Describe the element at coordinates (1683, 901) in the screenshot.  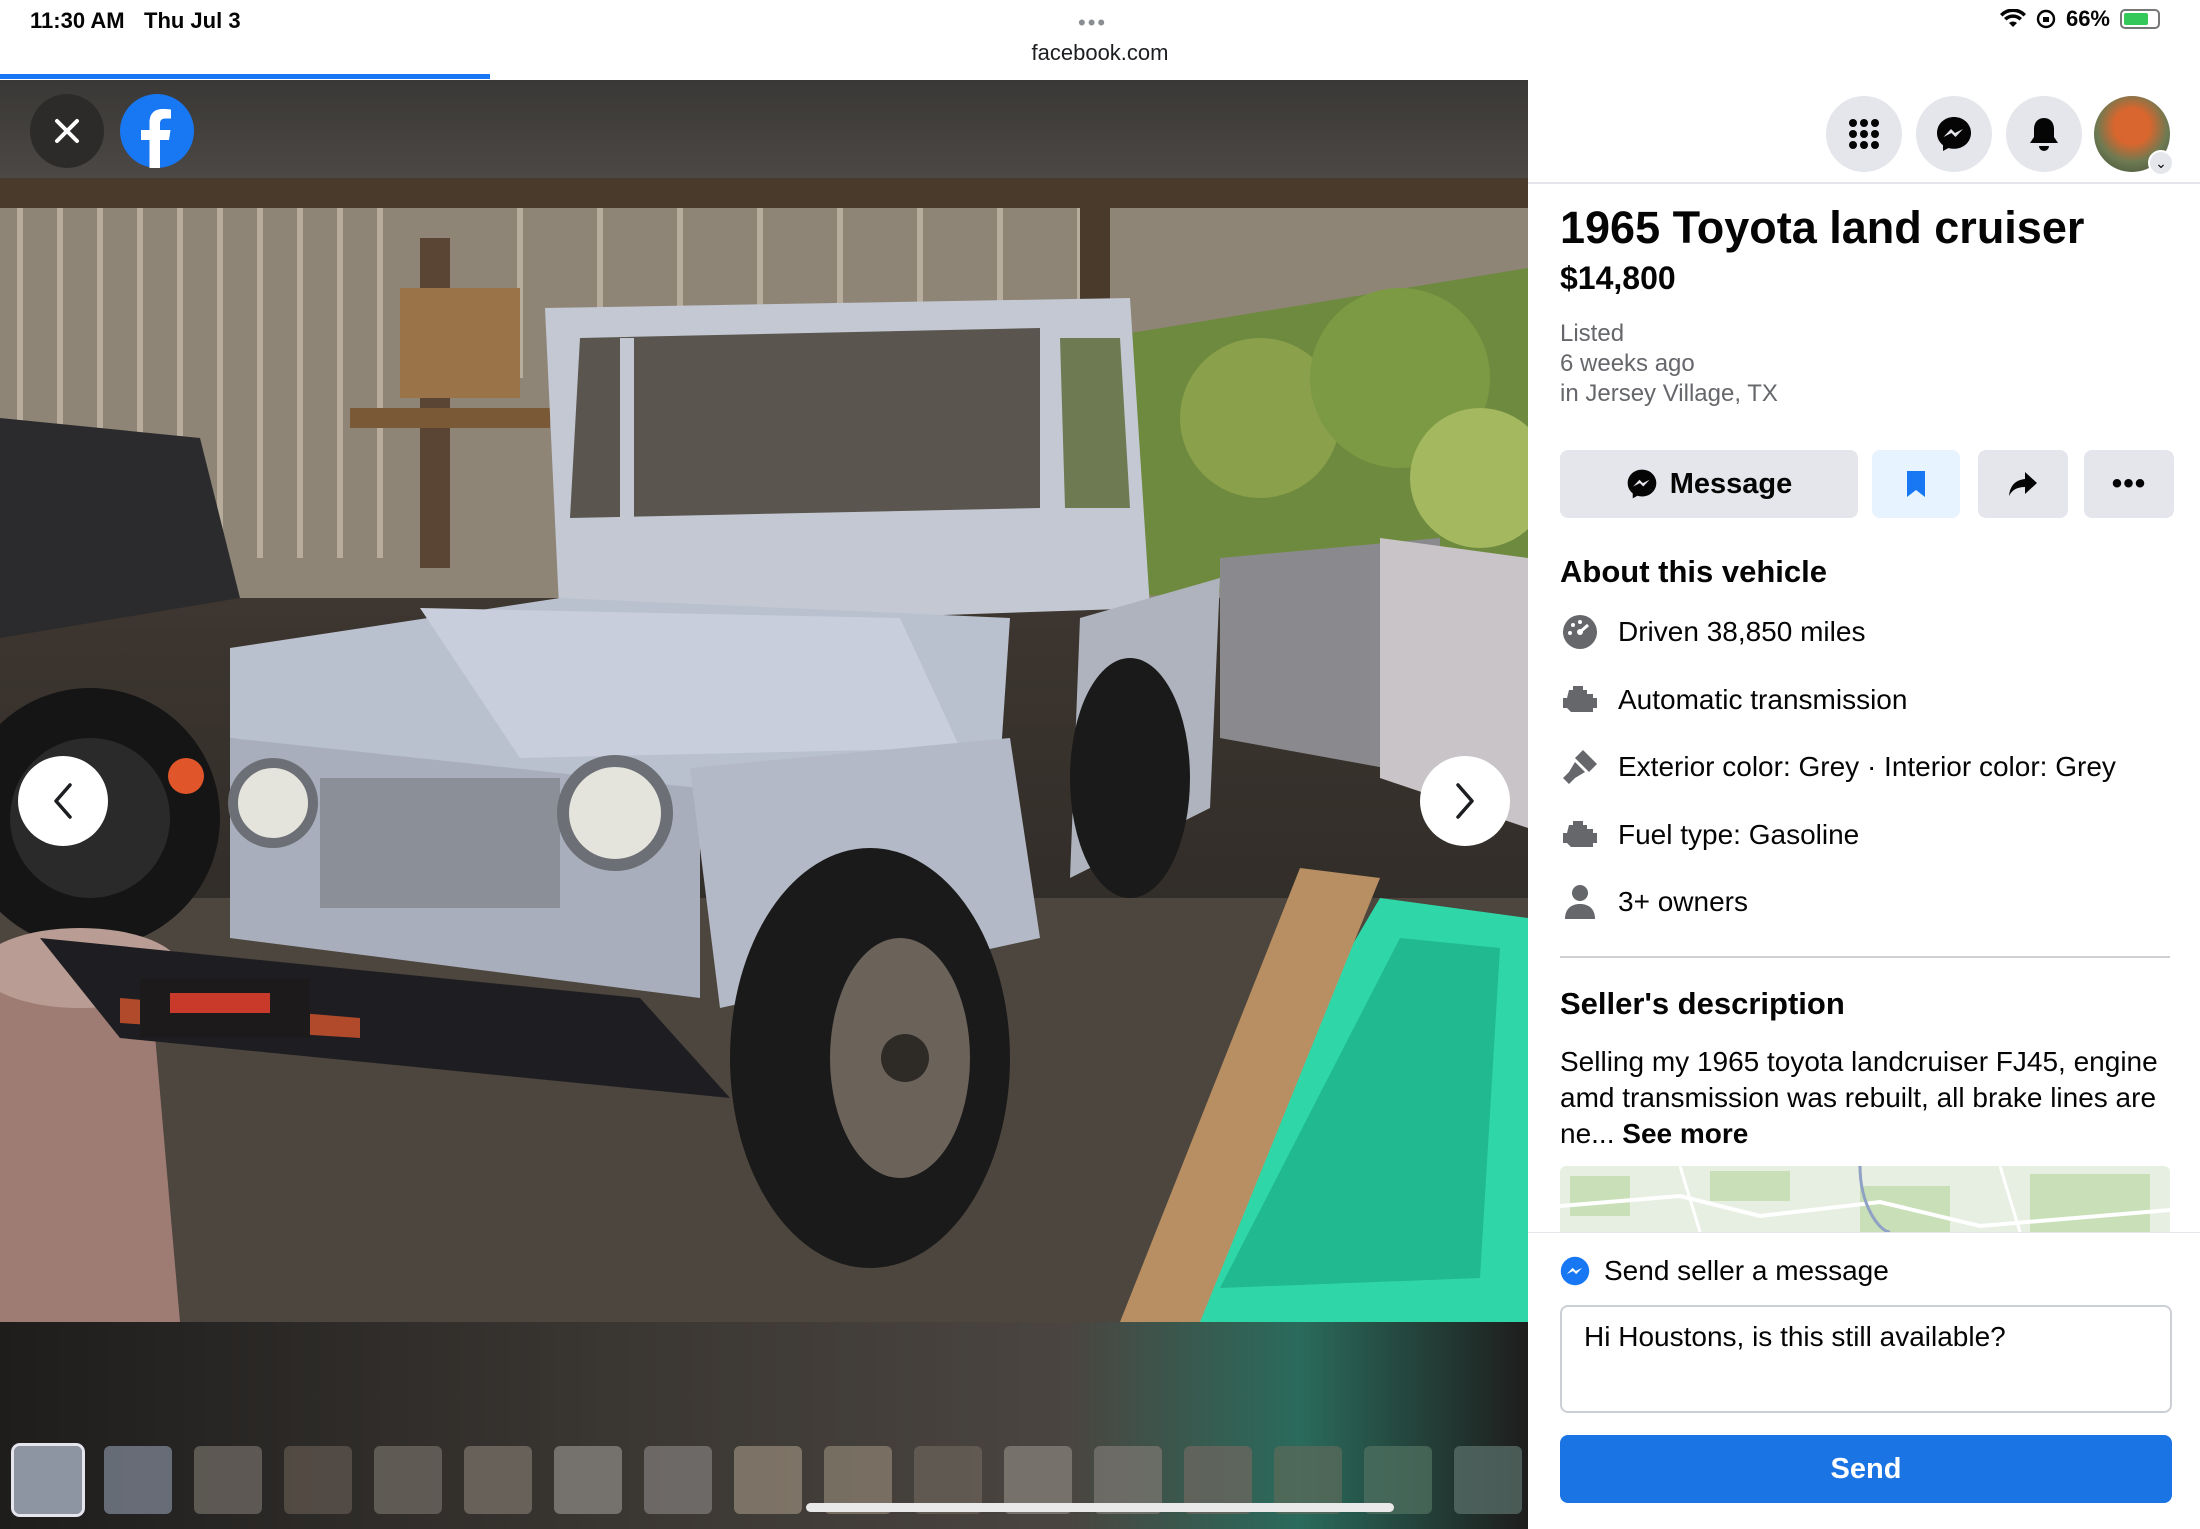
I see `detail-text: 3+ owners` at that location.